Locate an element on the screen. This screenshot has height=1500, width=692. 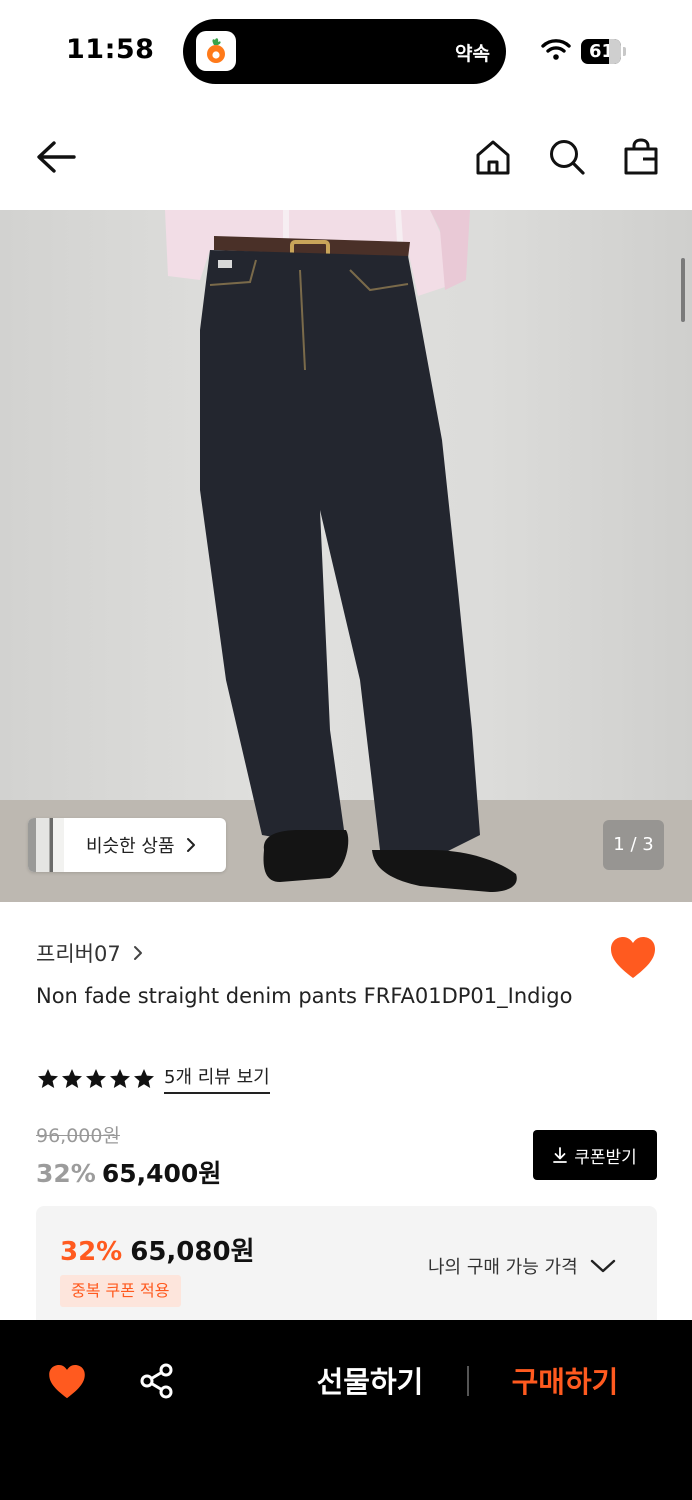
wishlist-button is located at coordinates (633, 958).